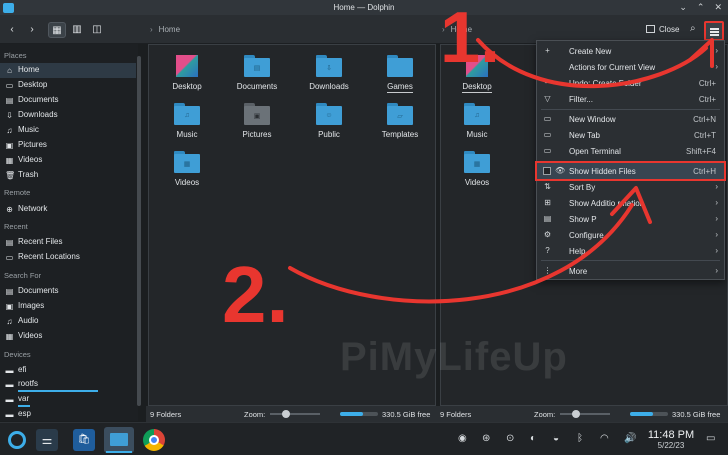  I want to click on folder-item-desktop: Desktop, so click(187, 73).